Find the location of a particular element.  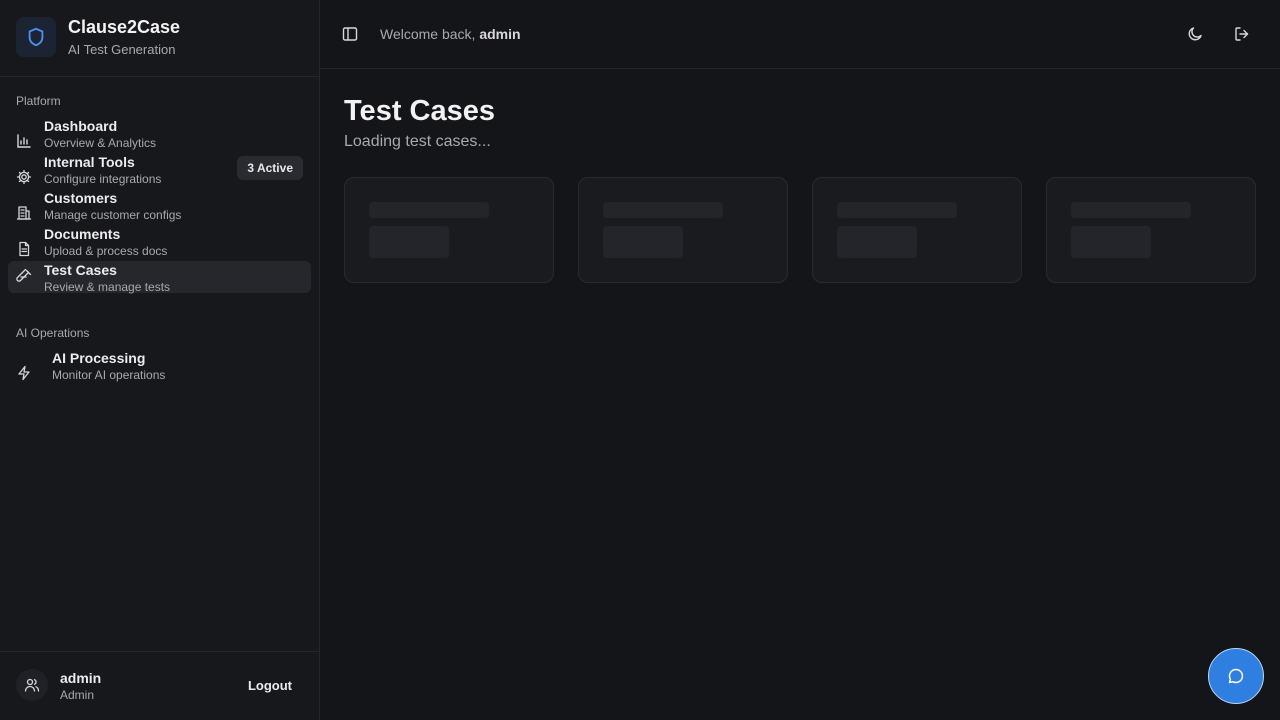

sidebar-item-title: Documents is located at coordinates (82, 234).